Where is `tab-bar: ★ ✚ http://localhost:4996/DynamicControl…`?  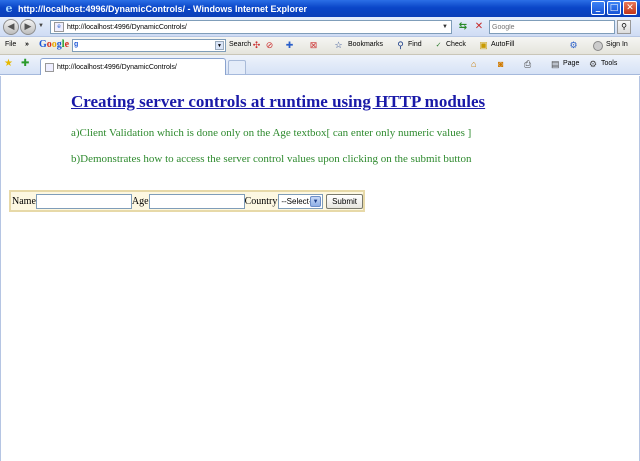 tab-bar: ★ ✚ http://localhost:4996/DynamicControl… is located at coordinates (320, 65).